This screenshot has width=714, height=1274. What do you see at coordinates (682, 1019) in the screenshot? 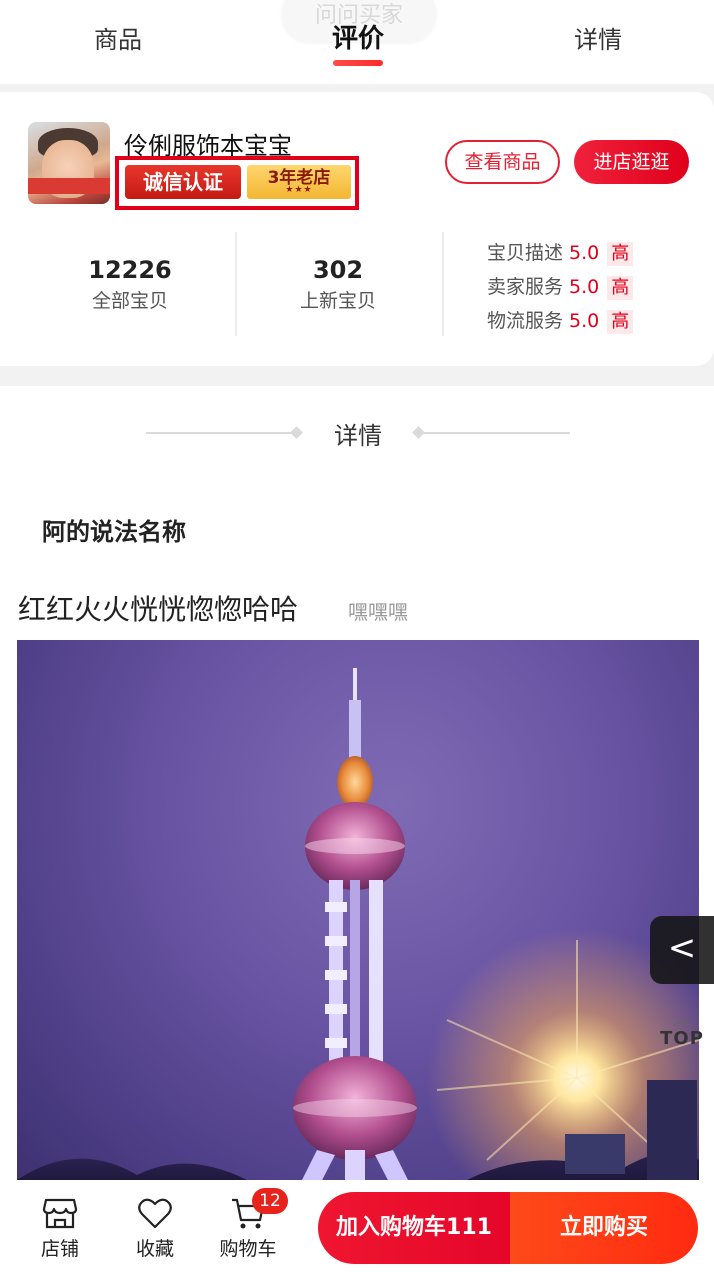
I see `chevron-up-icon: ︿` at bounding box center [682, 1019].